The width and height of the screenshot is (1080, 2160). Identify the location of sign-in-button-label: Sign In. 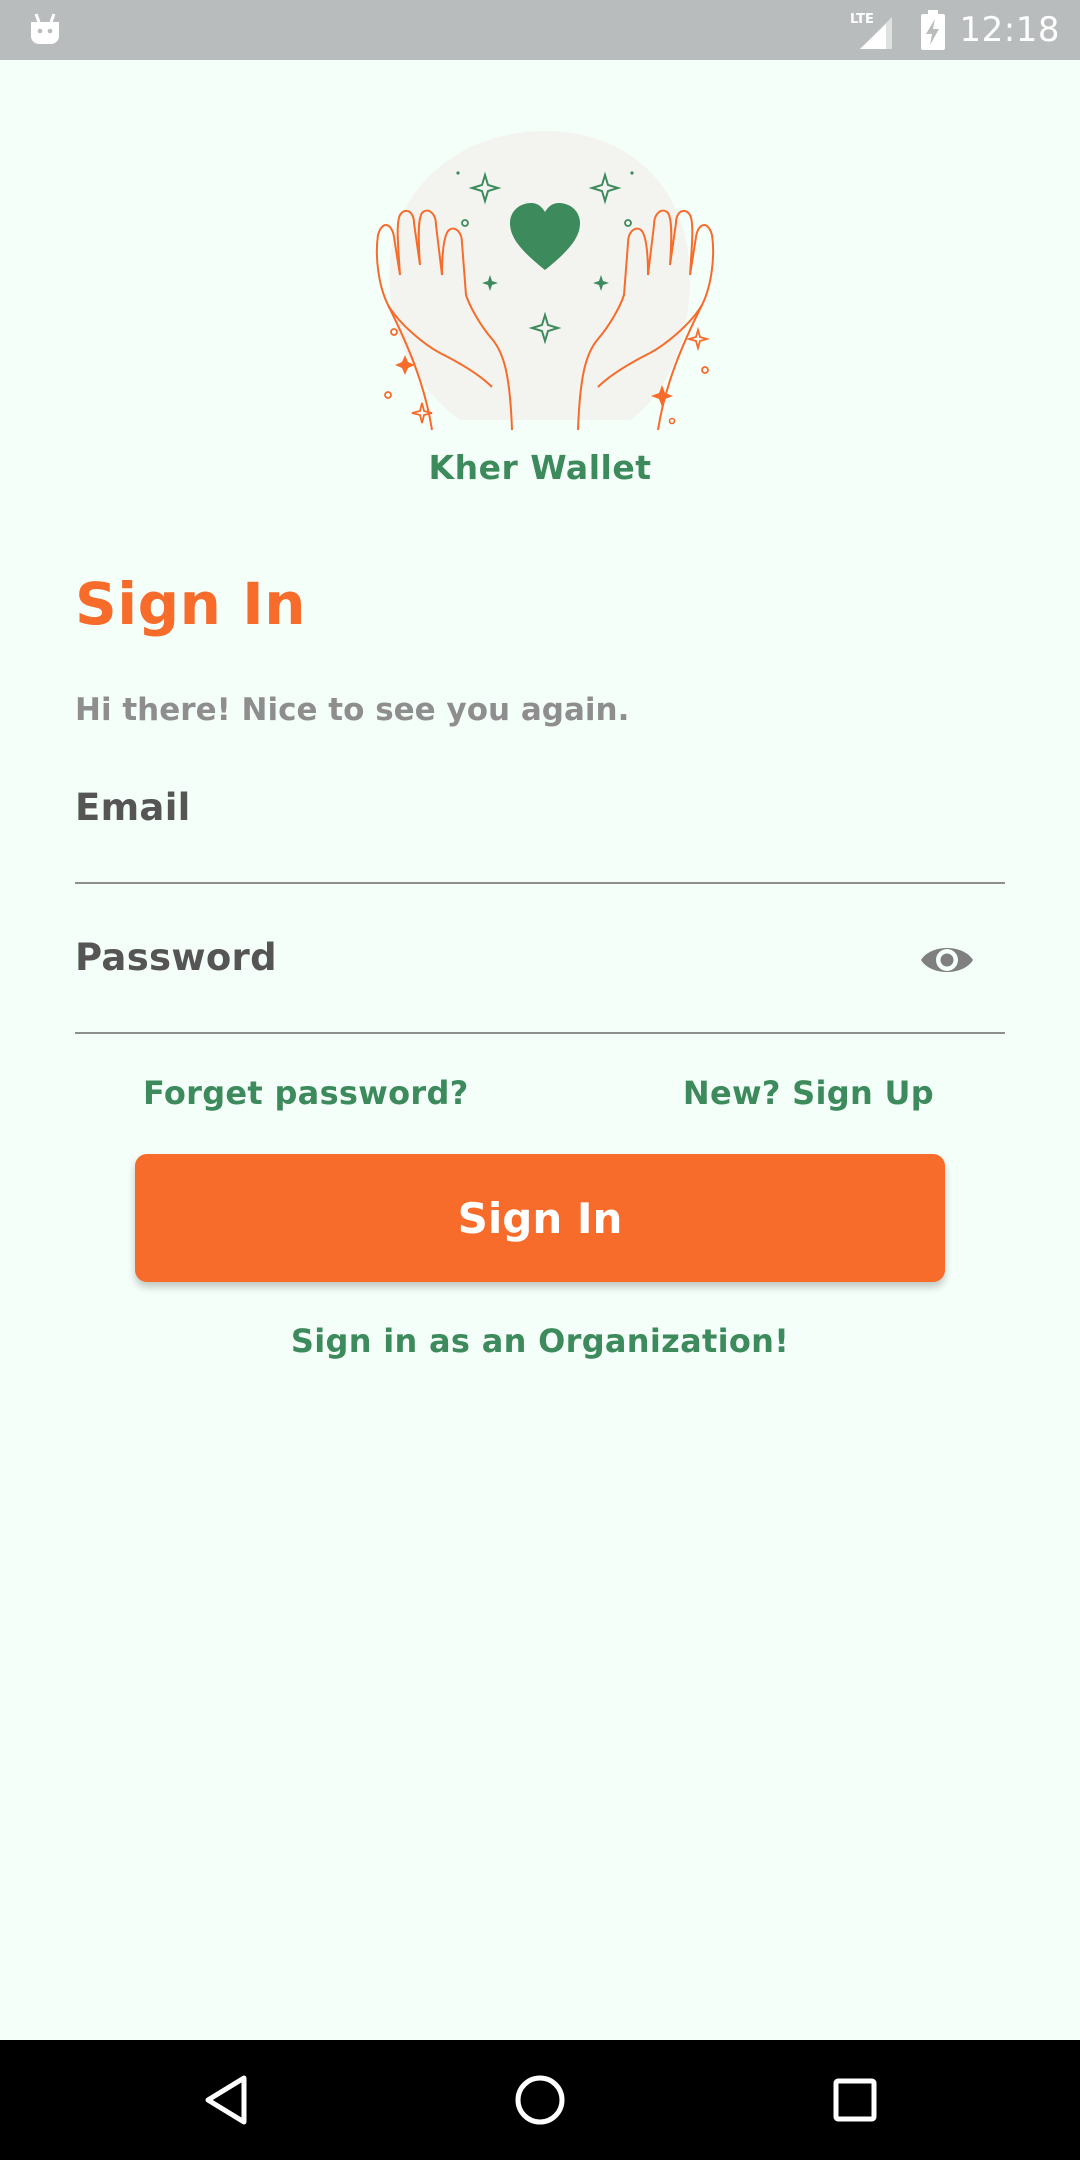
(540, 1218).